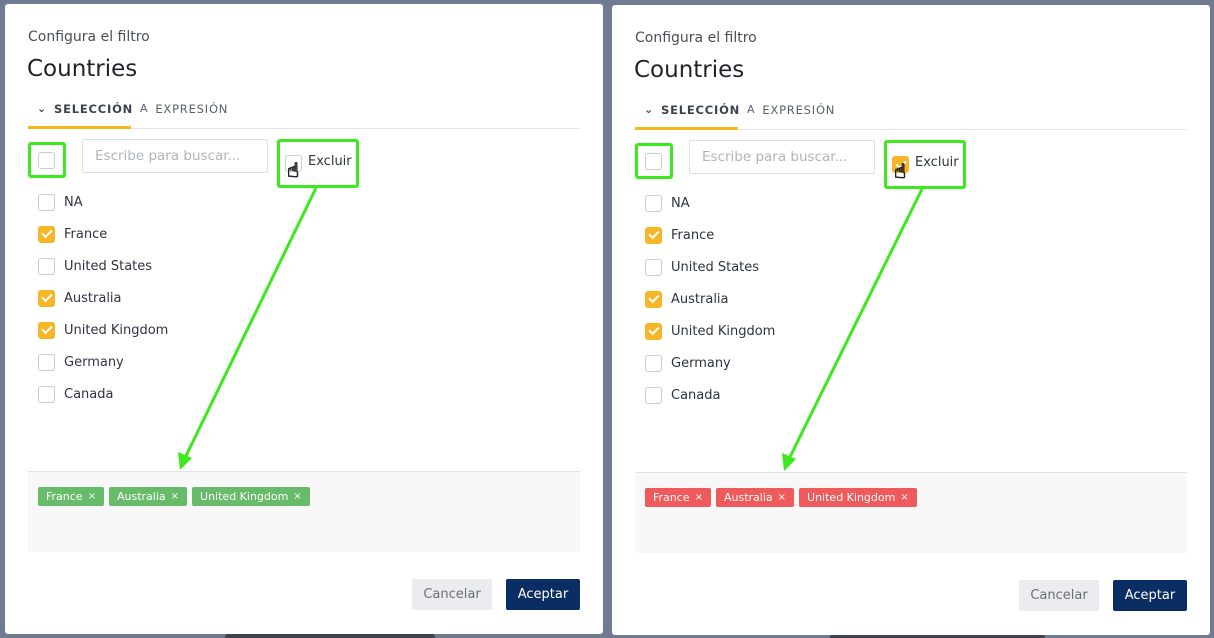 This screenshot has height=638, width=1214. I want to click on selected-chips: France × Australia × United Kingdom ×, so click(911, 512).